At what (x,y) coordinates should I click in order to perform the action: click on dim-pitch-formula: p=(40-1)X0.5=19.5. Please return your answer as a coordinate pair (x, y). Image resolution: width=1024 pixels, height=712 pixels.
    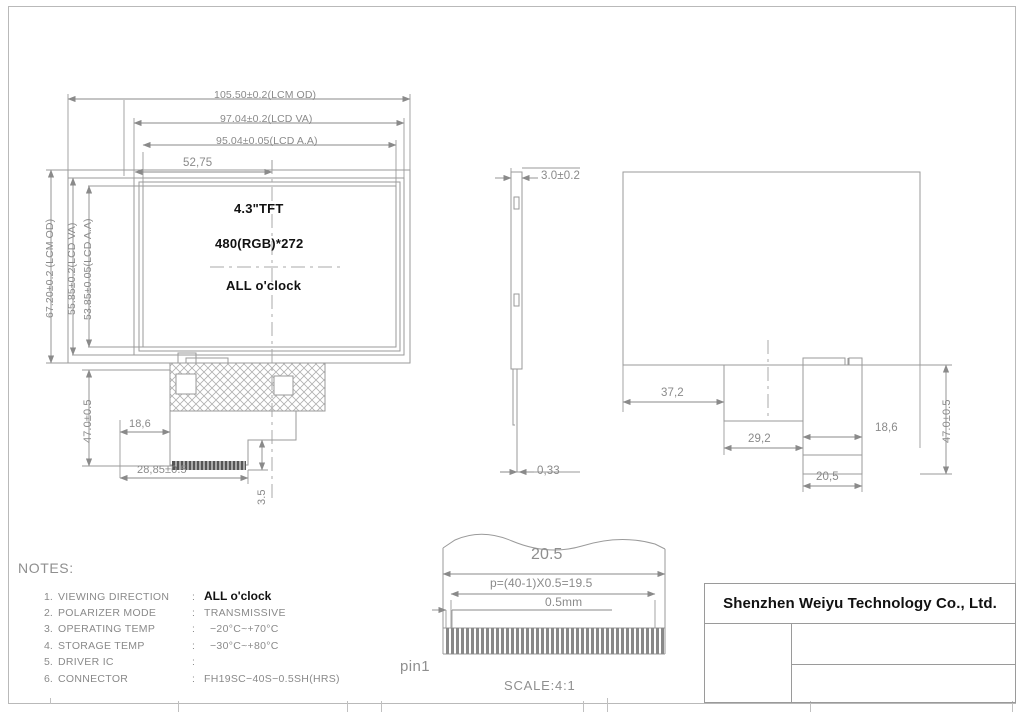
    Looking at the image, I should click on (541, 583).